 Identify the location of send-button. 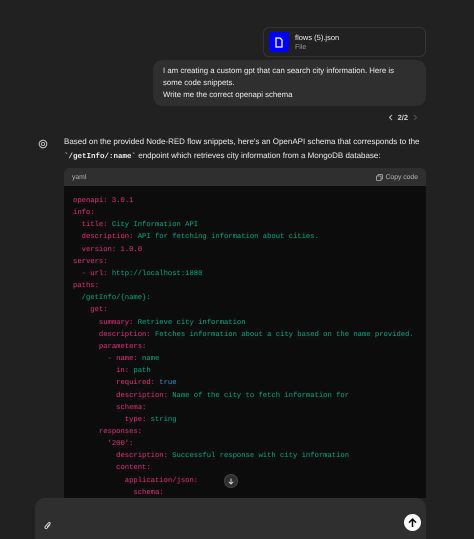
(412, 522).